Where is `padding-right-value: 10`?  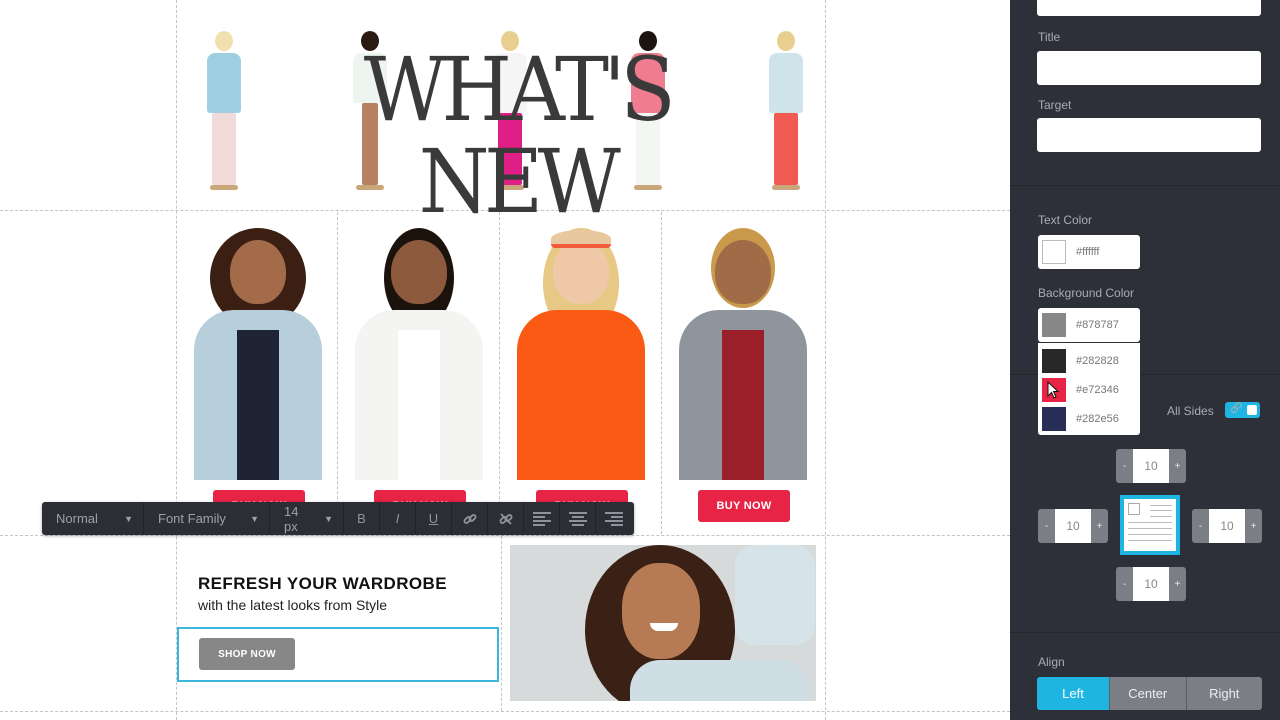
padding-right-value: 10 is located at coordinates (1227, 526).